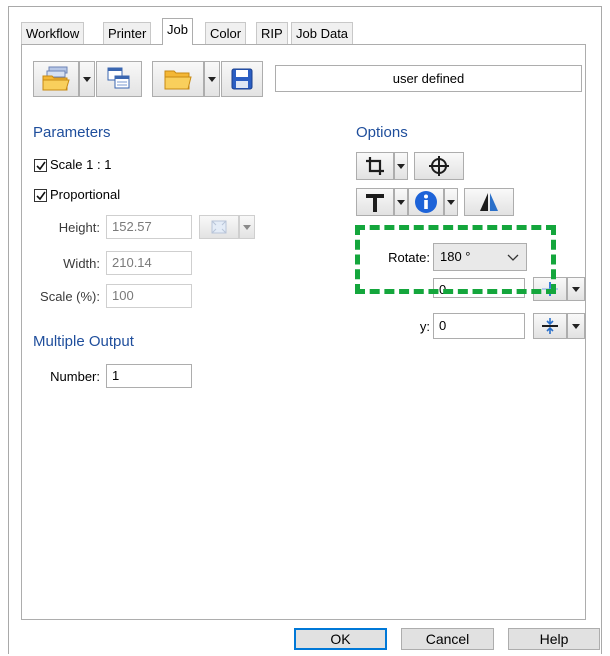 This screenshot has height=656, width=610. Describe the element at coordinates (70, 296) in the screenshot. I see `scale-percent-label: Scale (%):` at that location.